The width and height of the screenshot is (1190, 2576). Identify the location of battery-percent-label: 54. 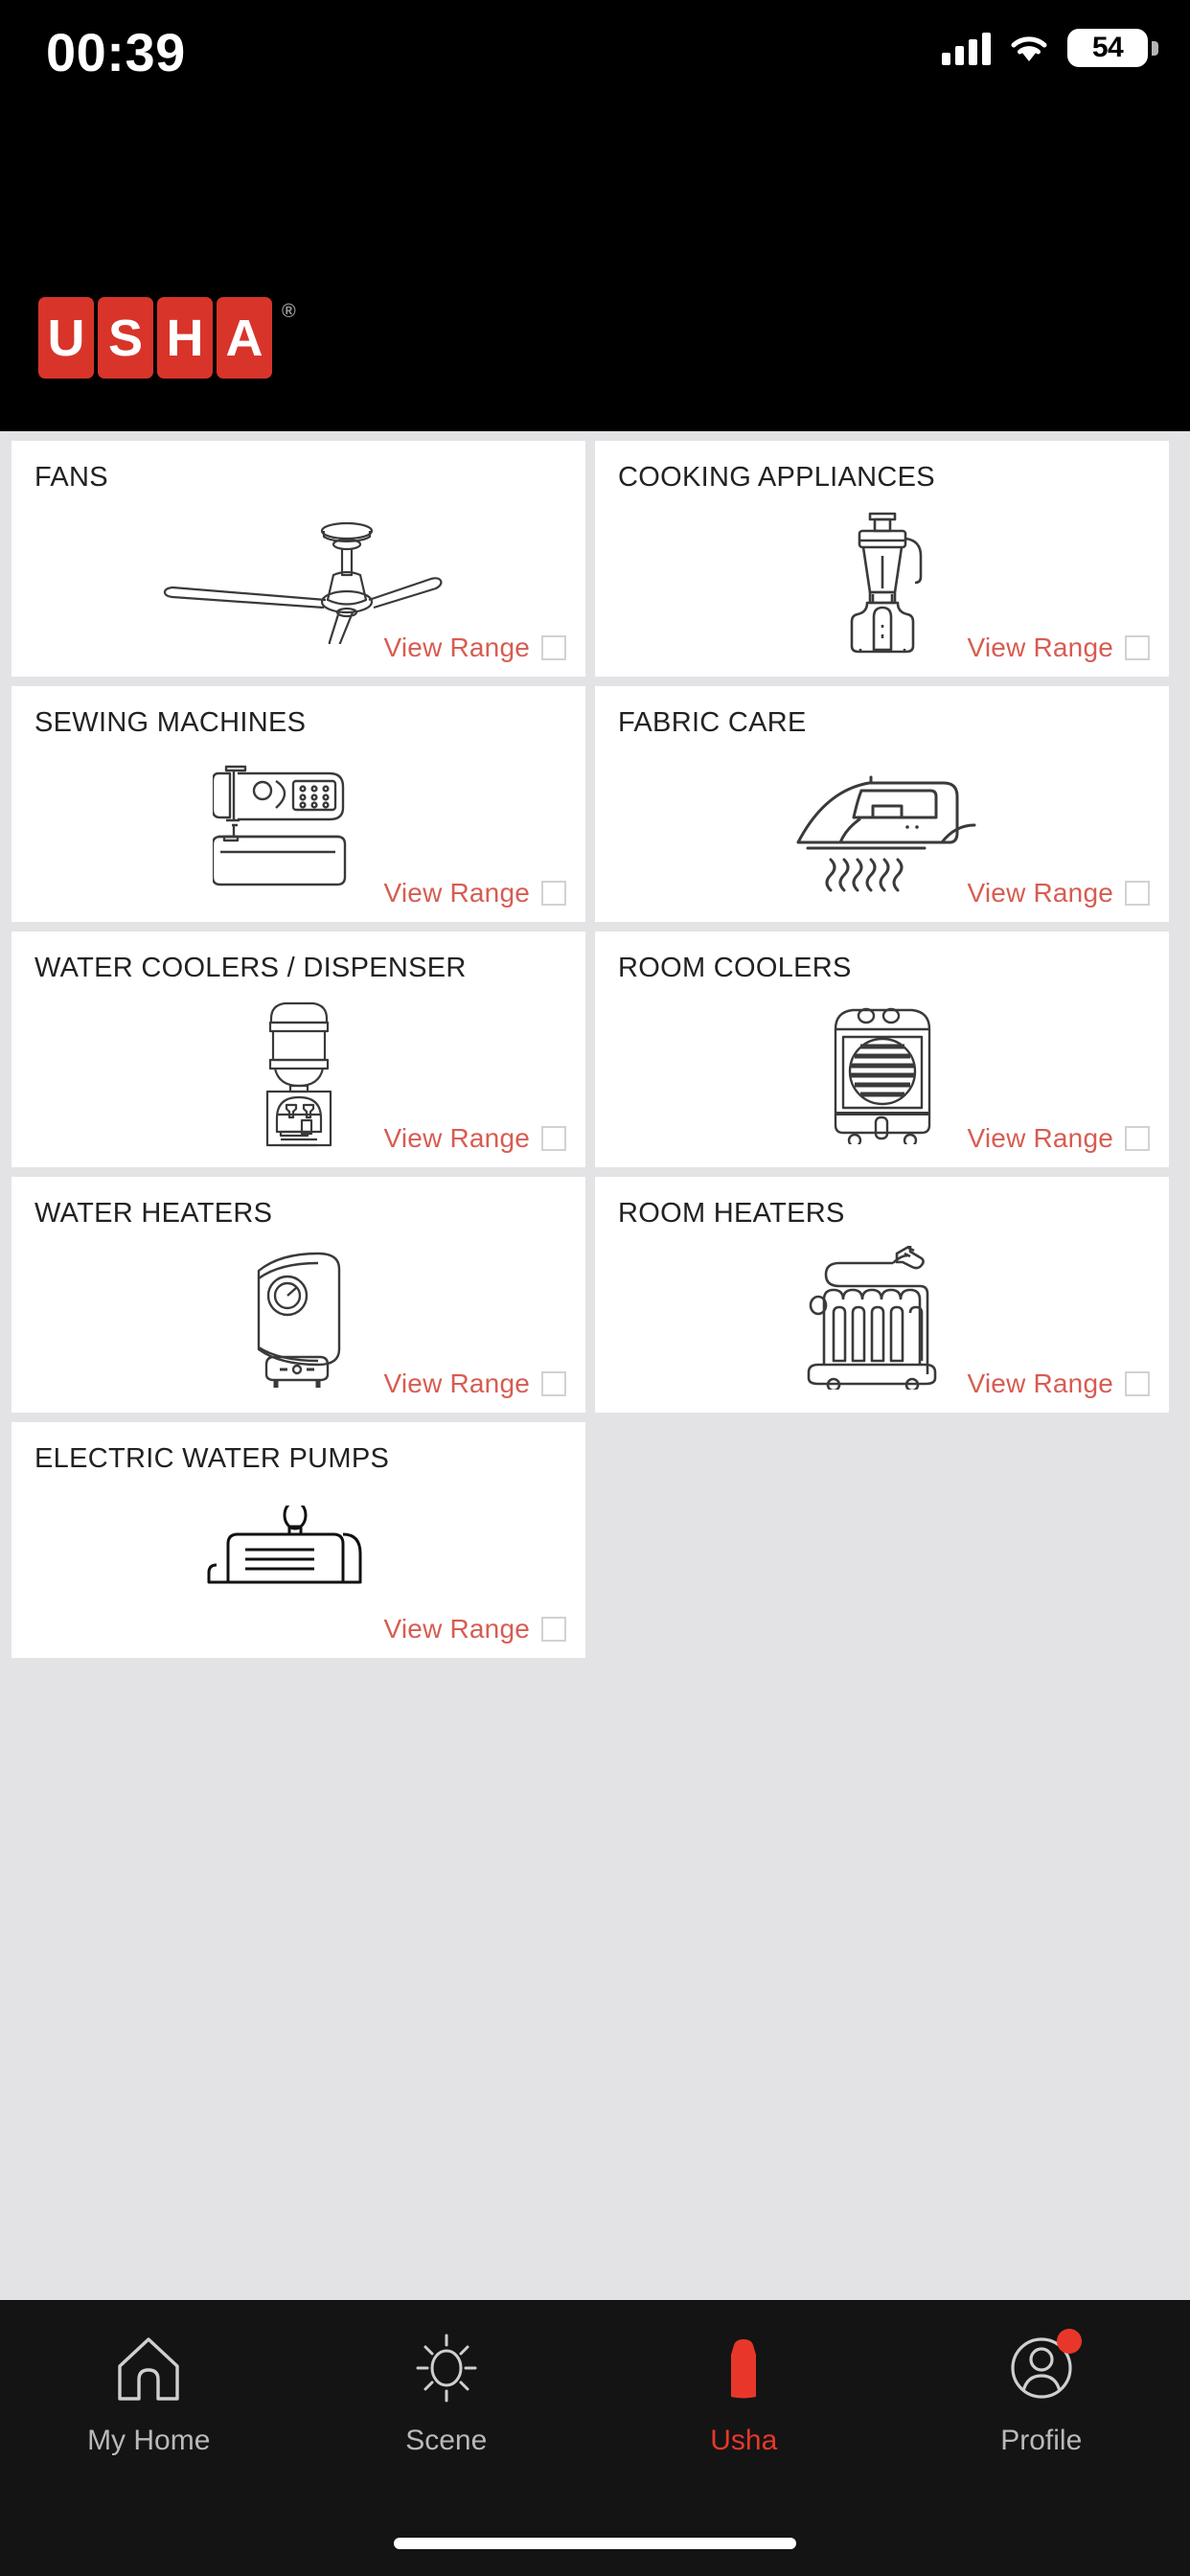
(1107, 47).